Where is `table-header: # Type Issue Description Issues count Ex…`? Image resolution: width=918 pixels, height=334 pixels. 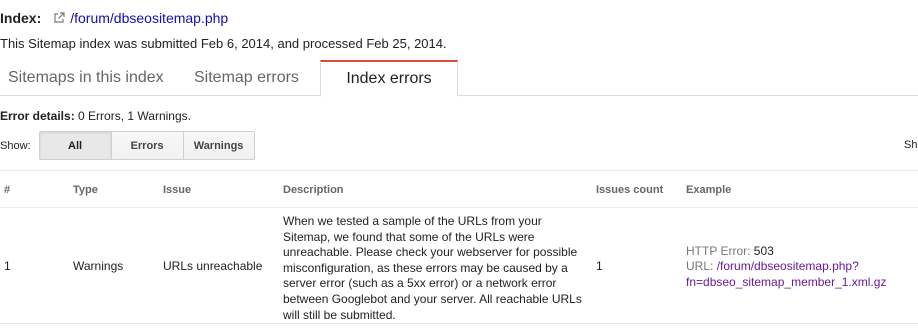
table-header: # Type Issue Description Issues count Ex… is located at coordinates (459, 189).